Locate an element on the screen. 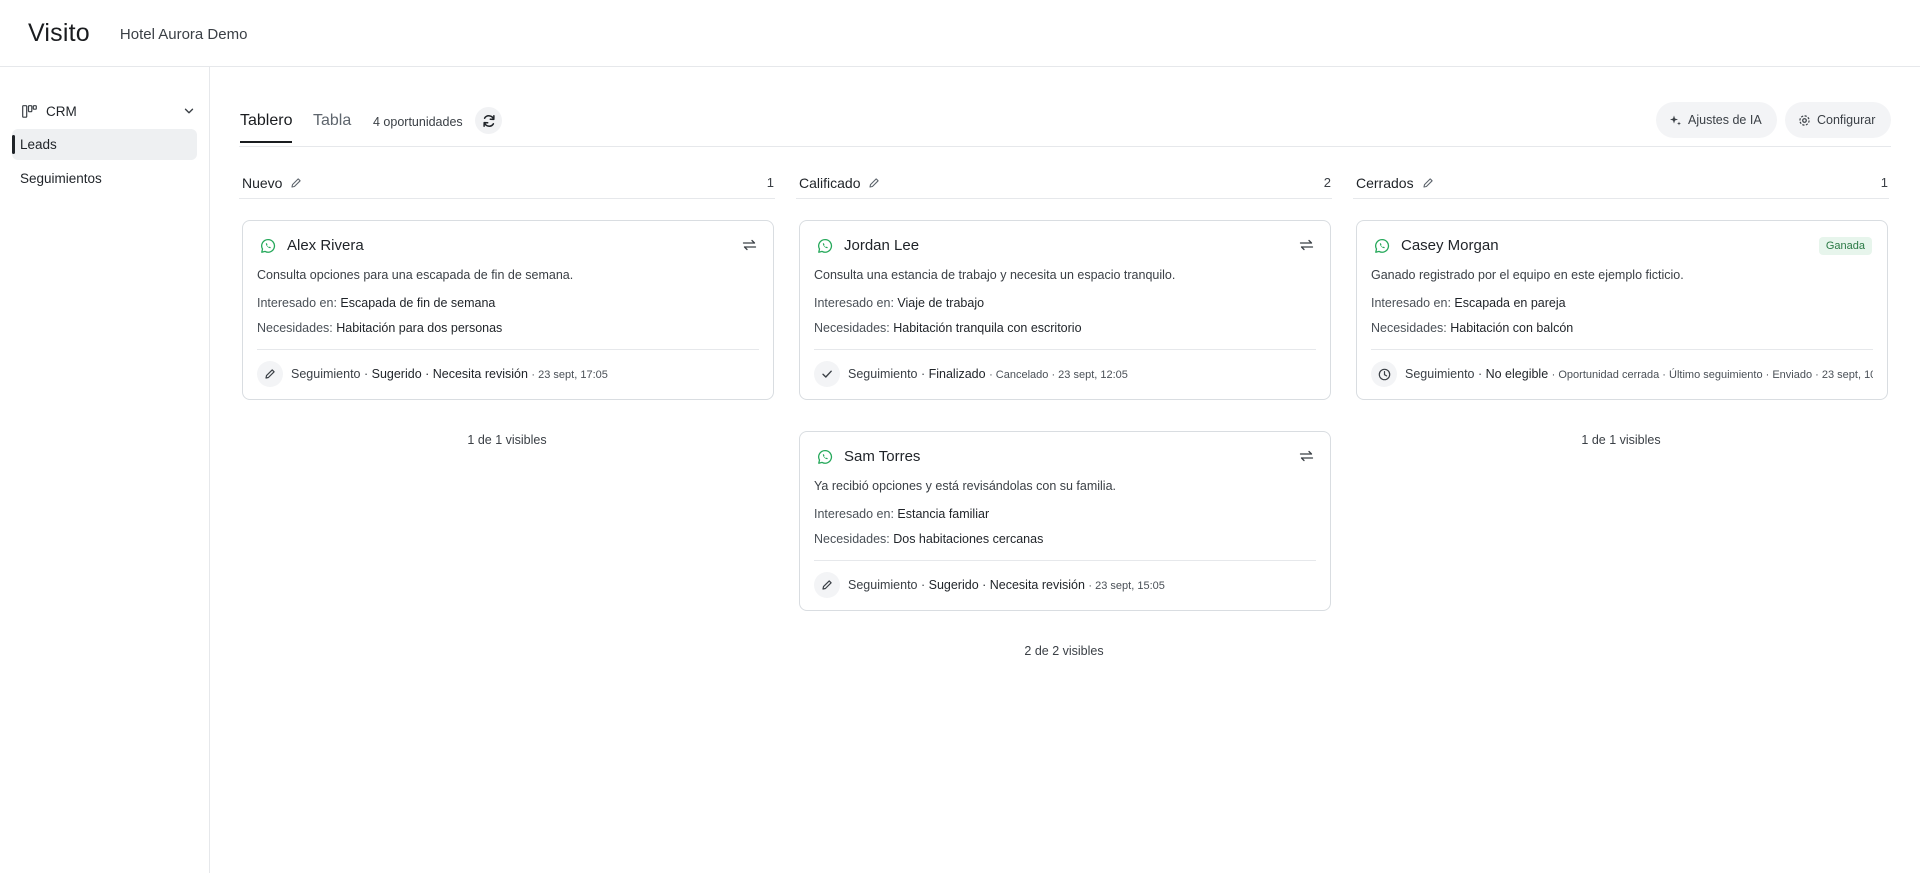  lead-name: Alex Rivera is located at coordinates (325, 245).